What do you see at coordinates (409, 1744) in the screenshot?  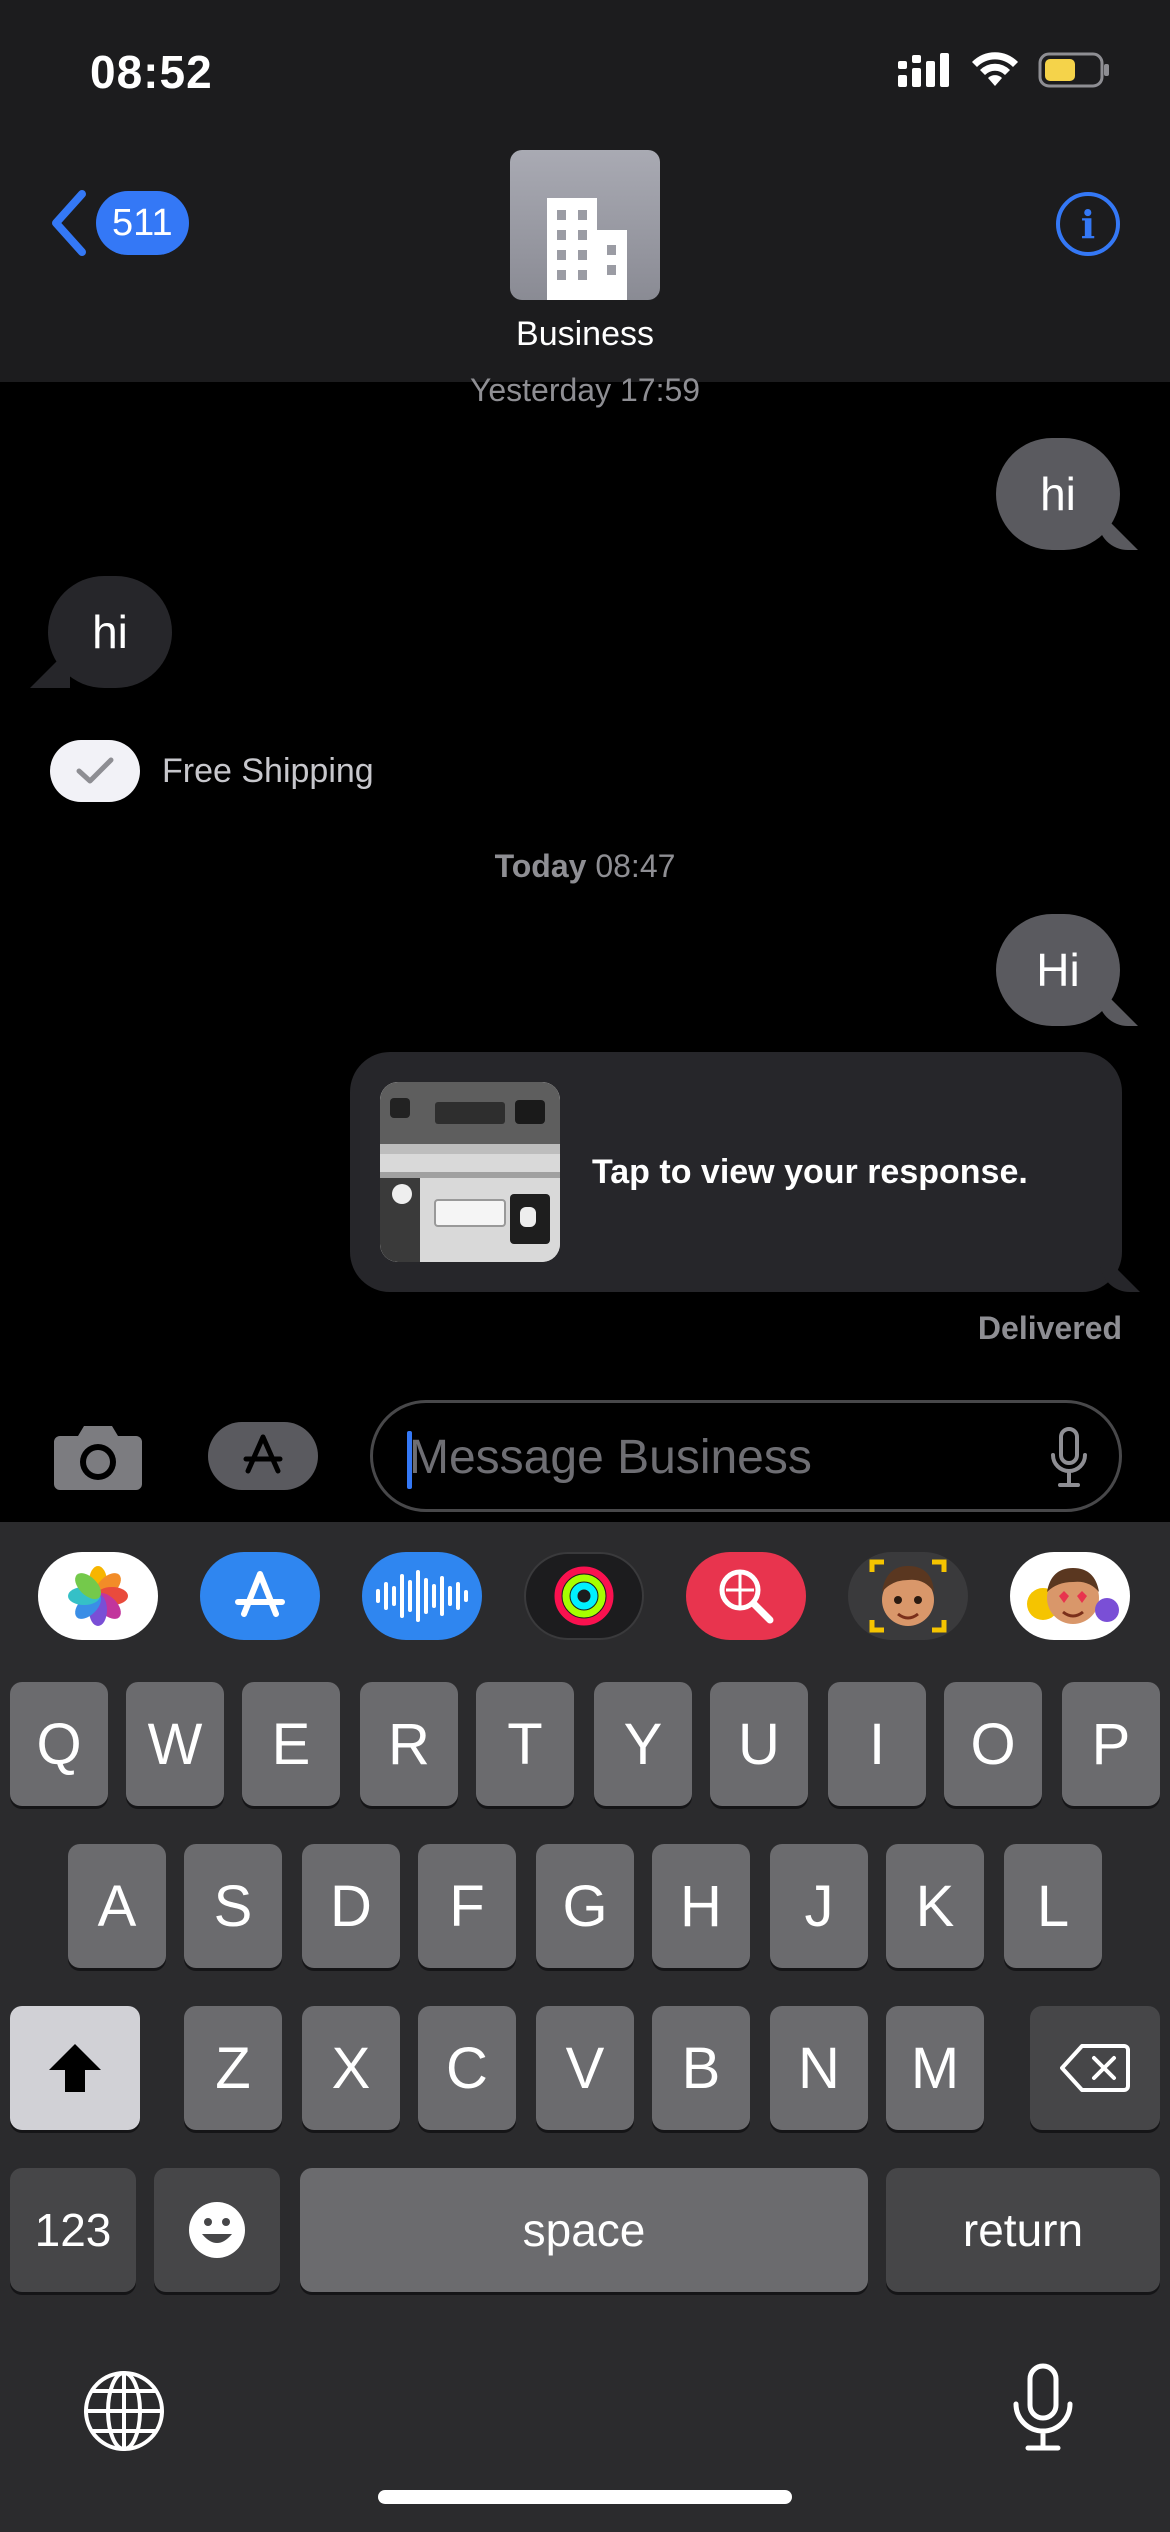 I see `key-r: R` at bounding box center [409, 1744].